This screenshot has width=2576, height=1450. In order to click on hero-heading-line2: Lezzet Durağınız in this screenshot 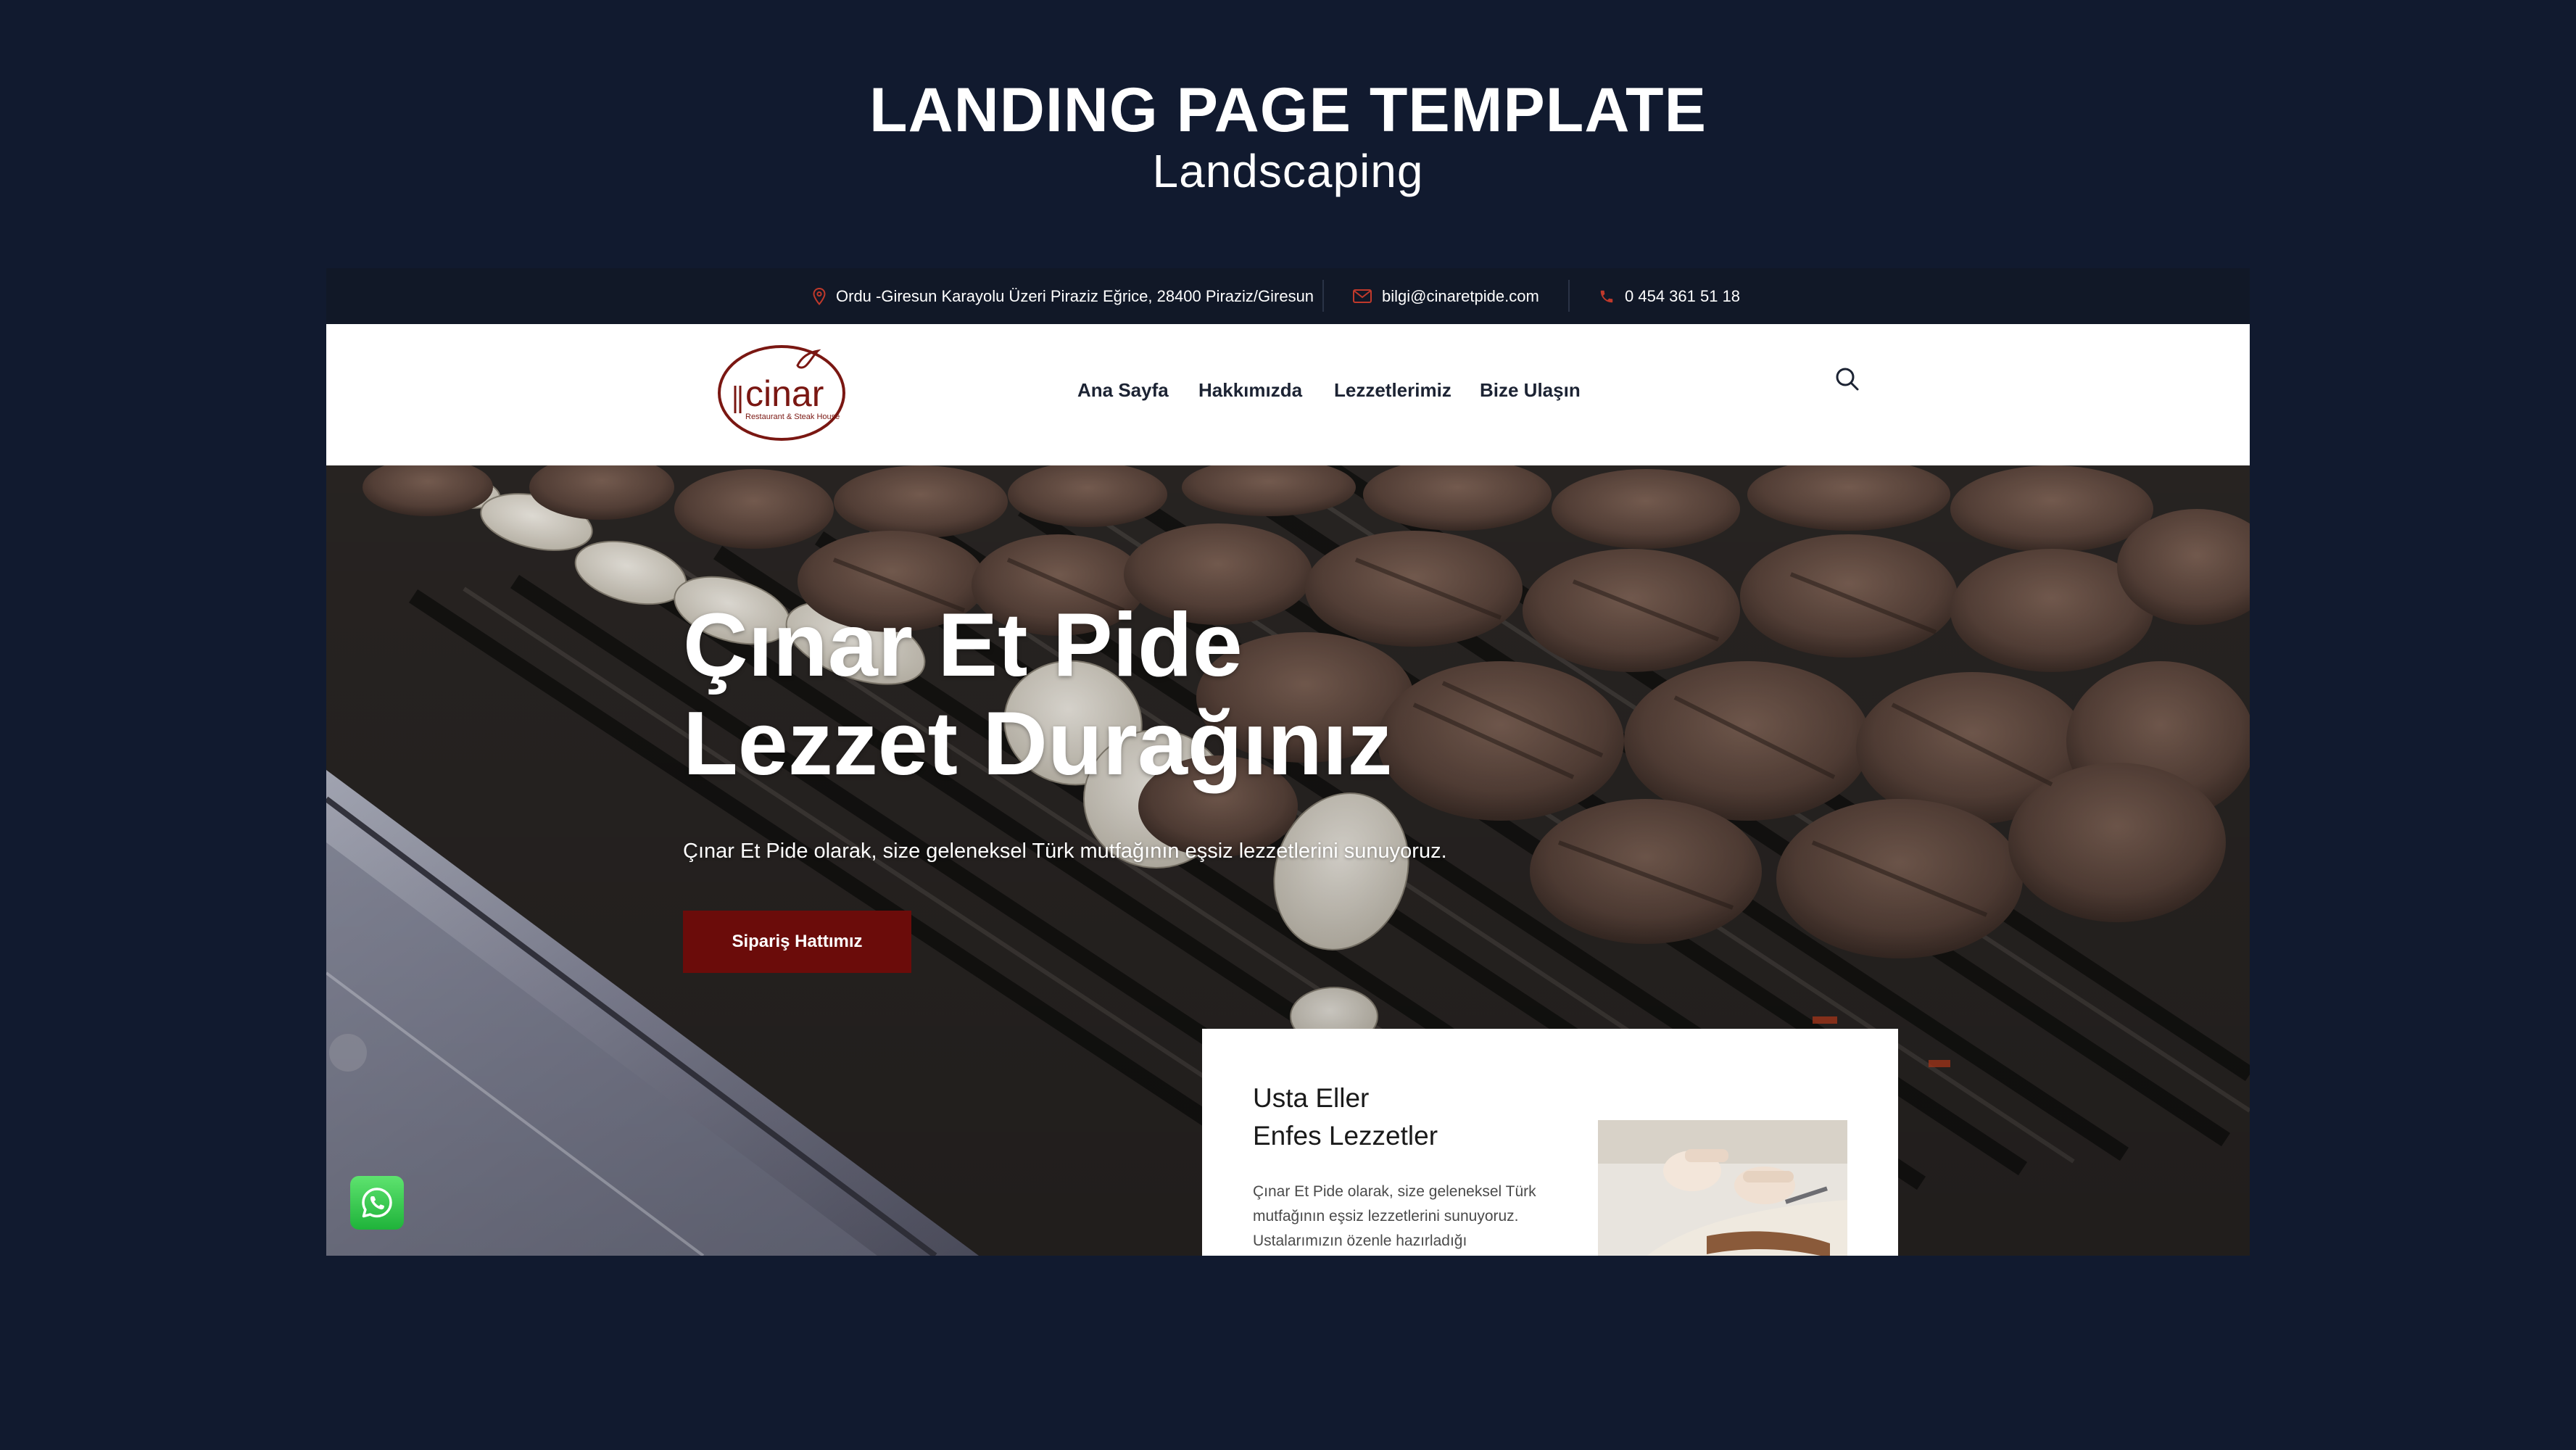, I will do `click(1038, 744)`.